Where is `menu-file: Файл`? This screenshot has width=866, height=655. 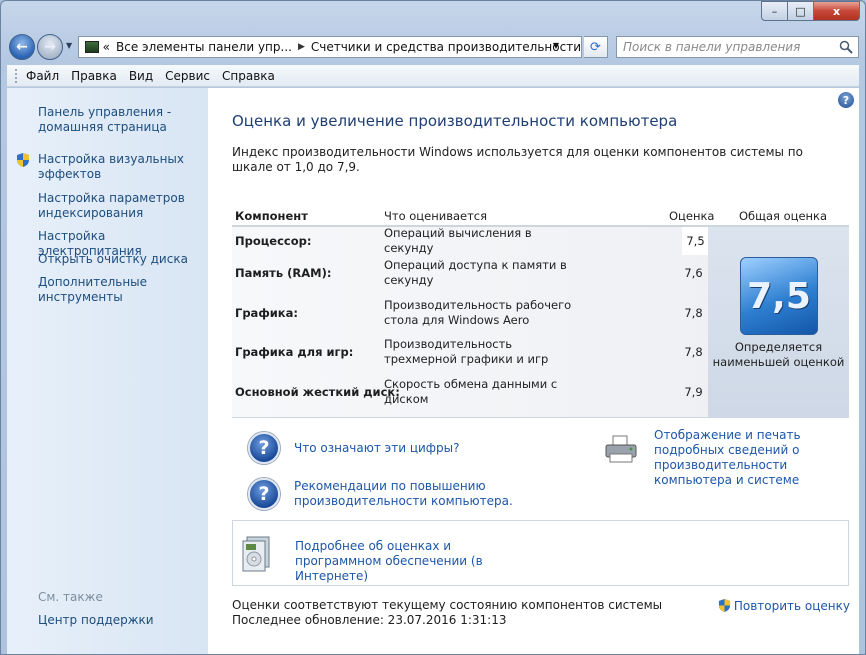 menu-file: Файл is located at coordinates (42, 76).